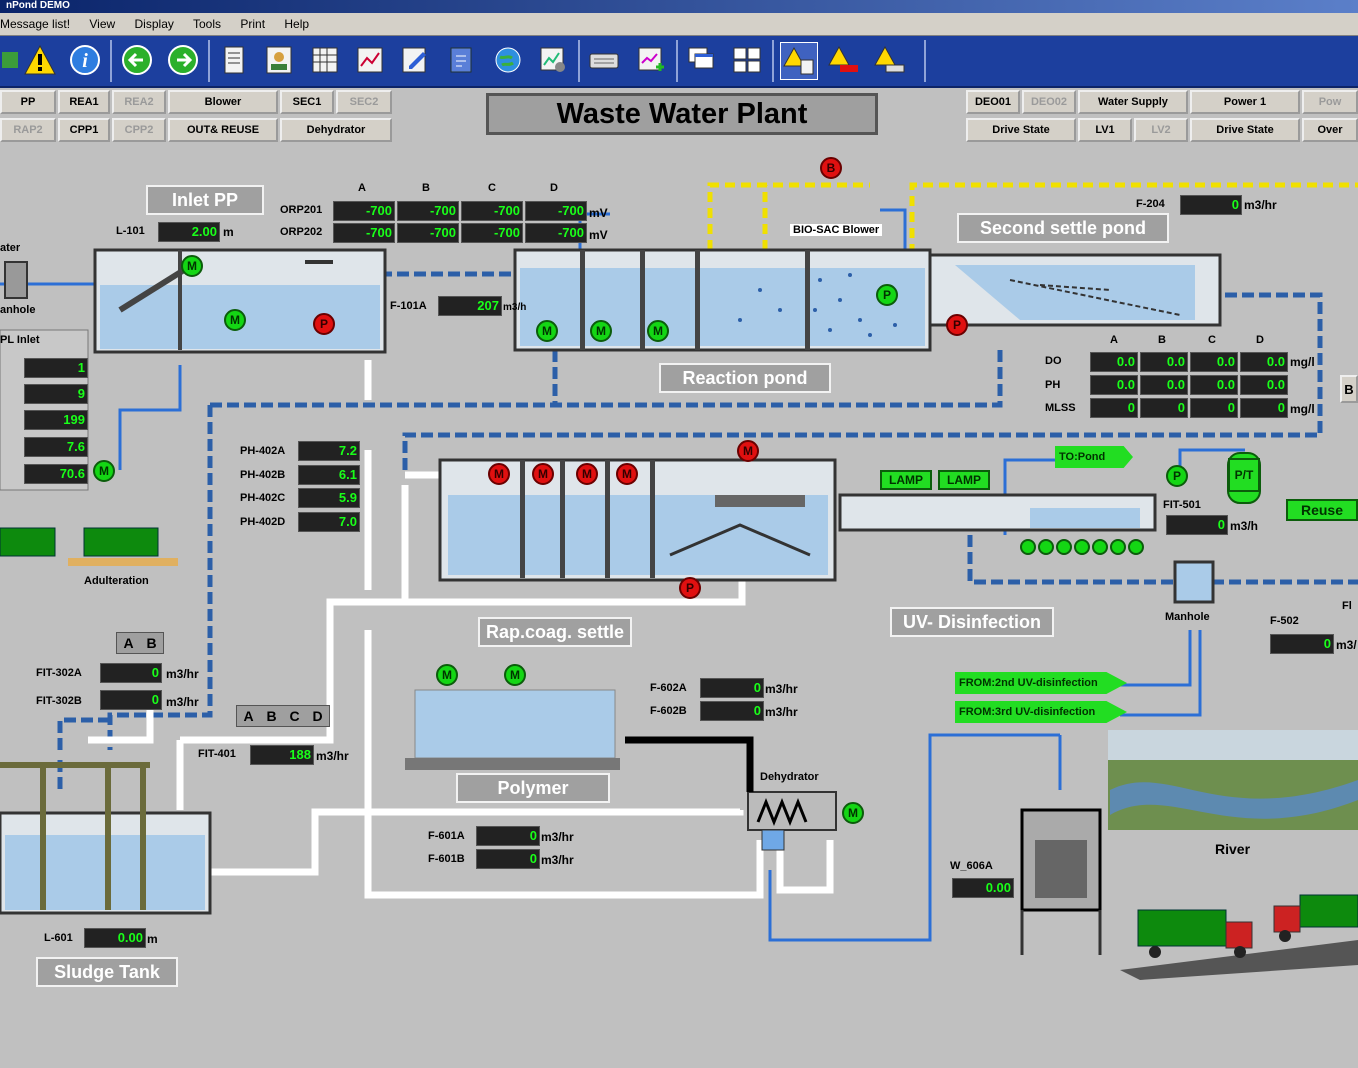 The image size is (1358, 1068). Describe the element at coordinates (234, 60) in the screenshot. I see `report-icon` at that location.